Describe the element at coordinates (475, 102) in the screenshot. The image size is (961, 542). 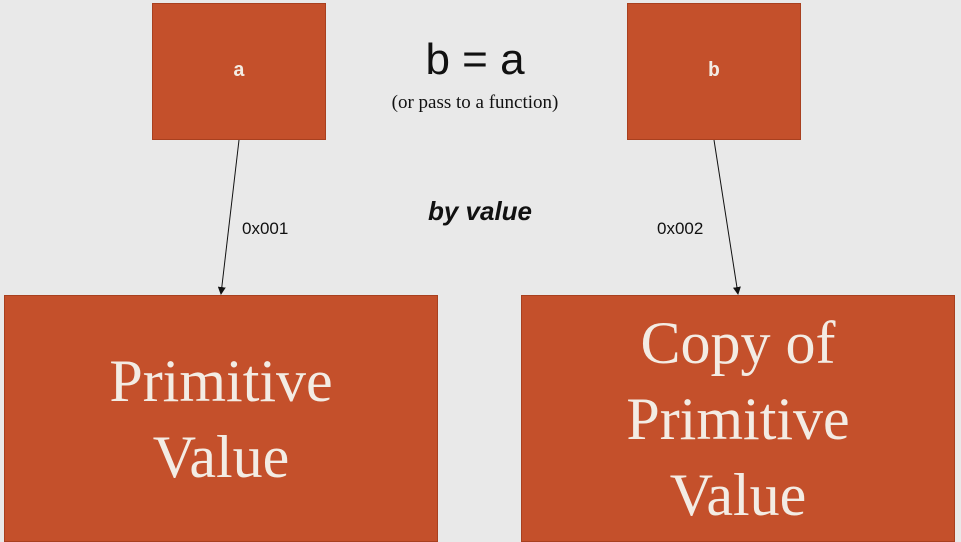
I see `assignment-note: (or pass to a function)` at that location.